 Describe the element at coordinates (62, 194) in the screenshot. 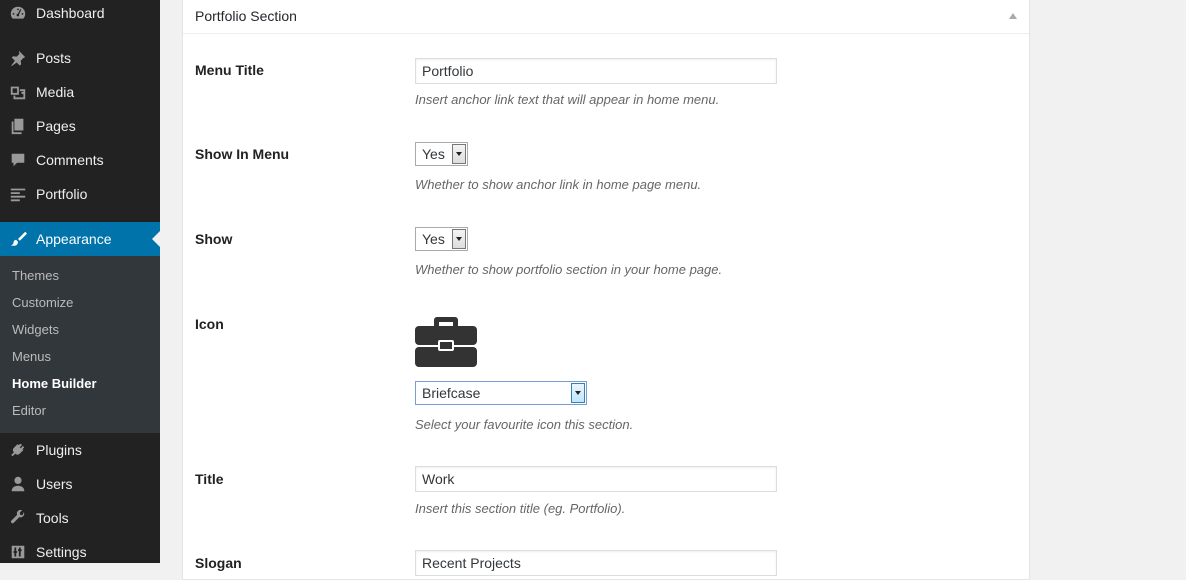

I see `sidebar-item-label: Portfolio` at that location.